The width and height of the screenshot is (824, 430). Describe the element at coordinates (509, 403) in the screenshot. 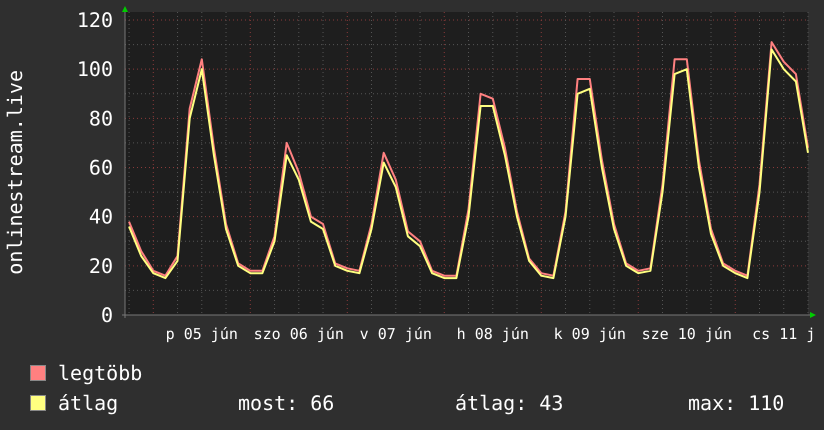

I see `stat-value: átlag: 43` at that location.